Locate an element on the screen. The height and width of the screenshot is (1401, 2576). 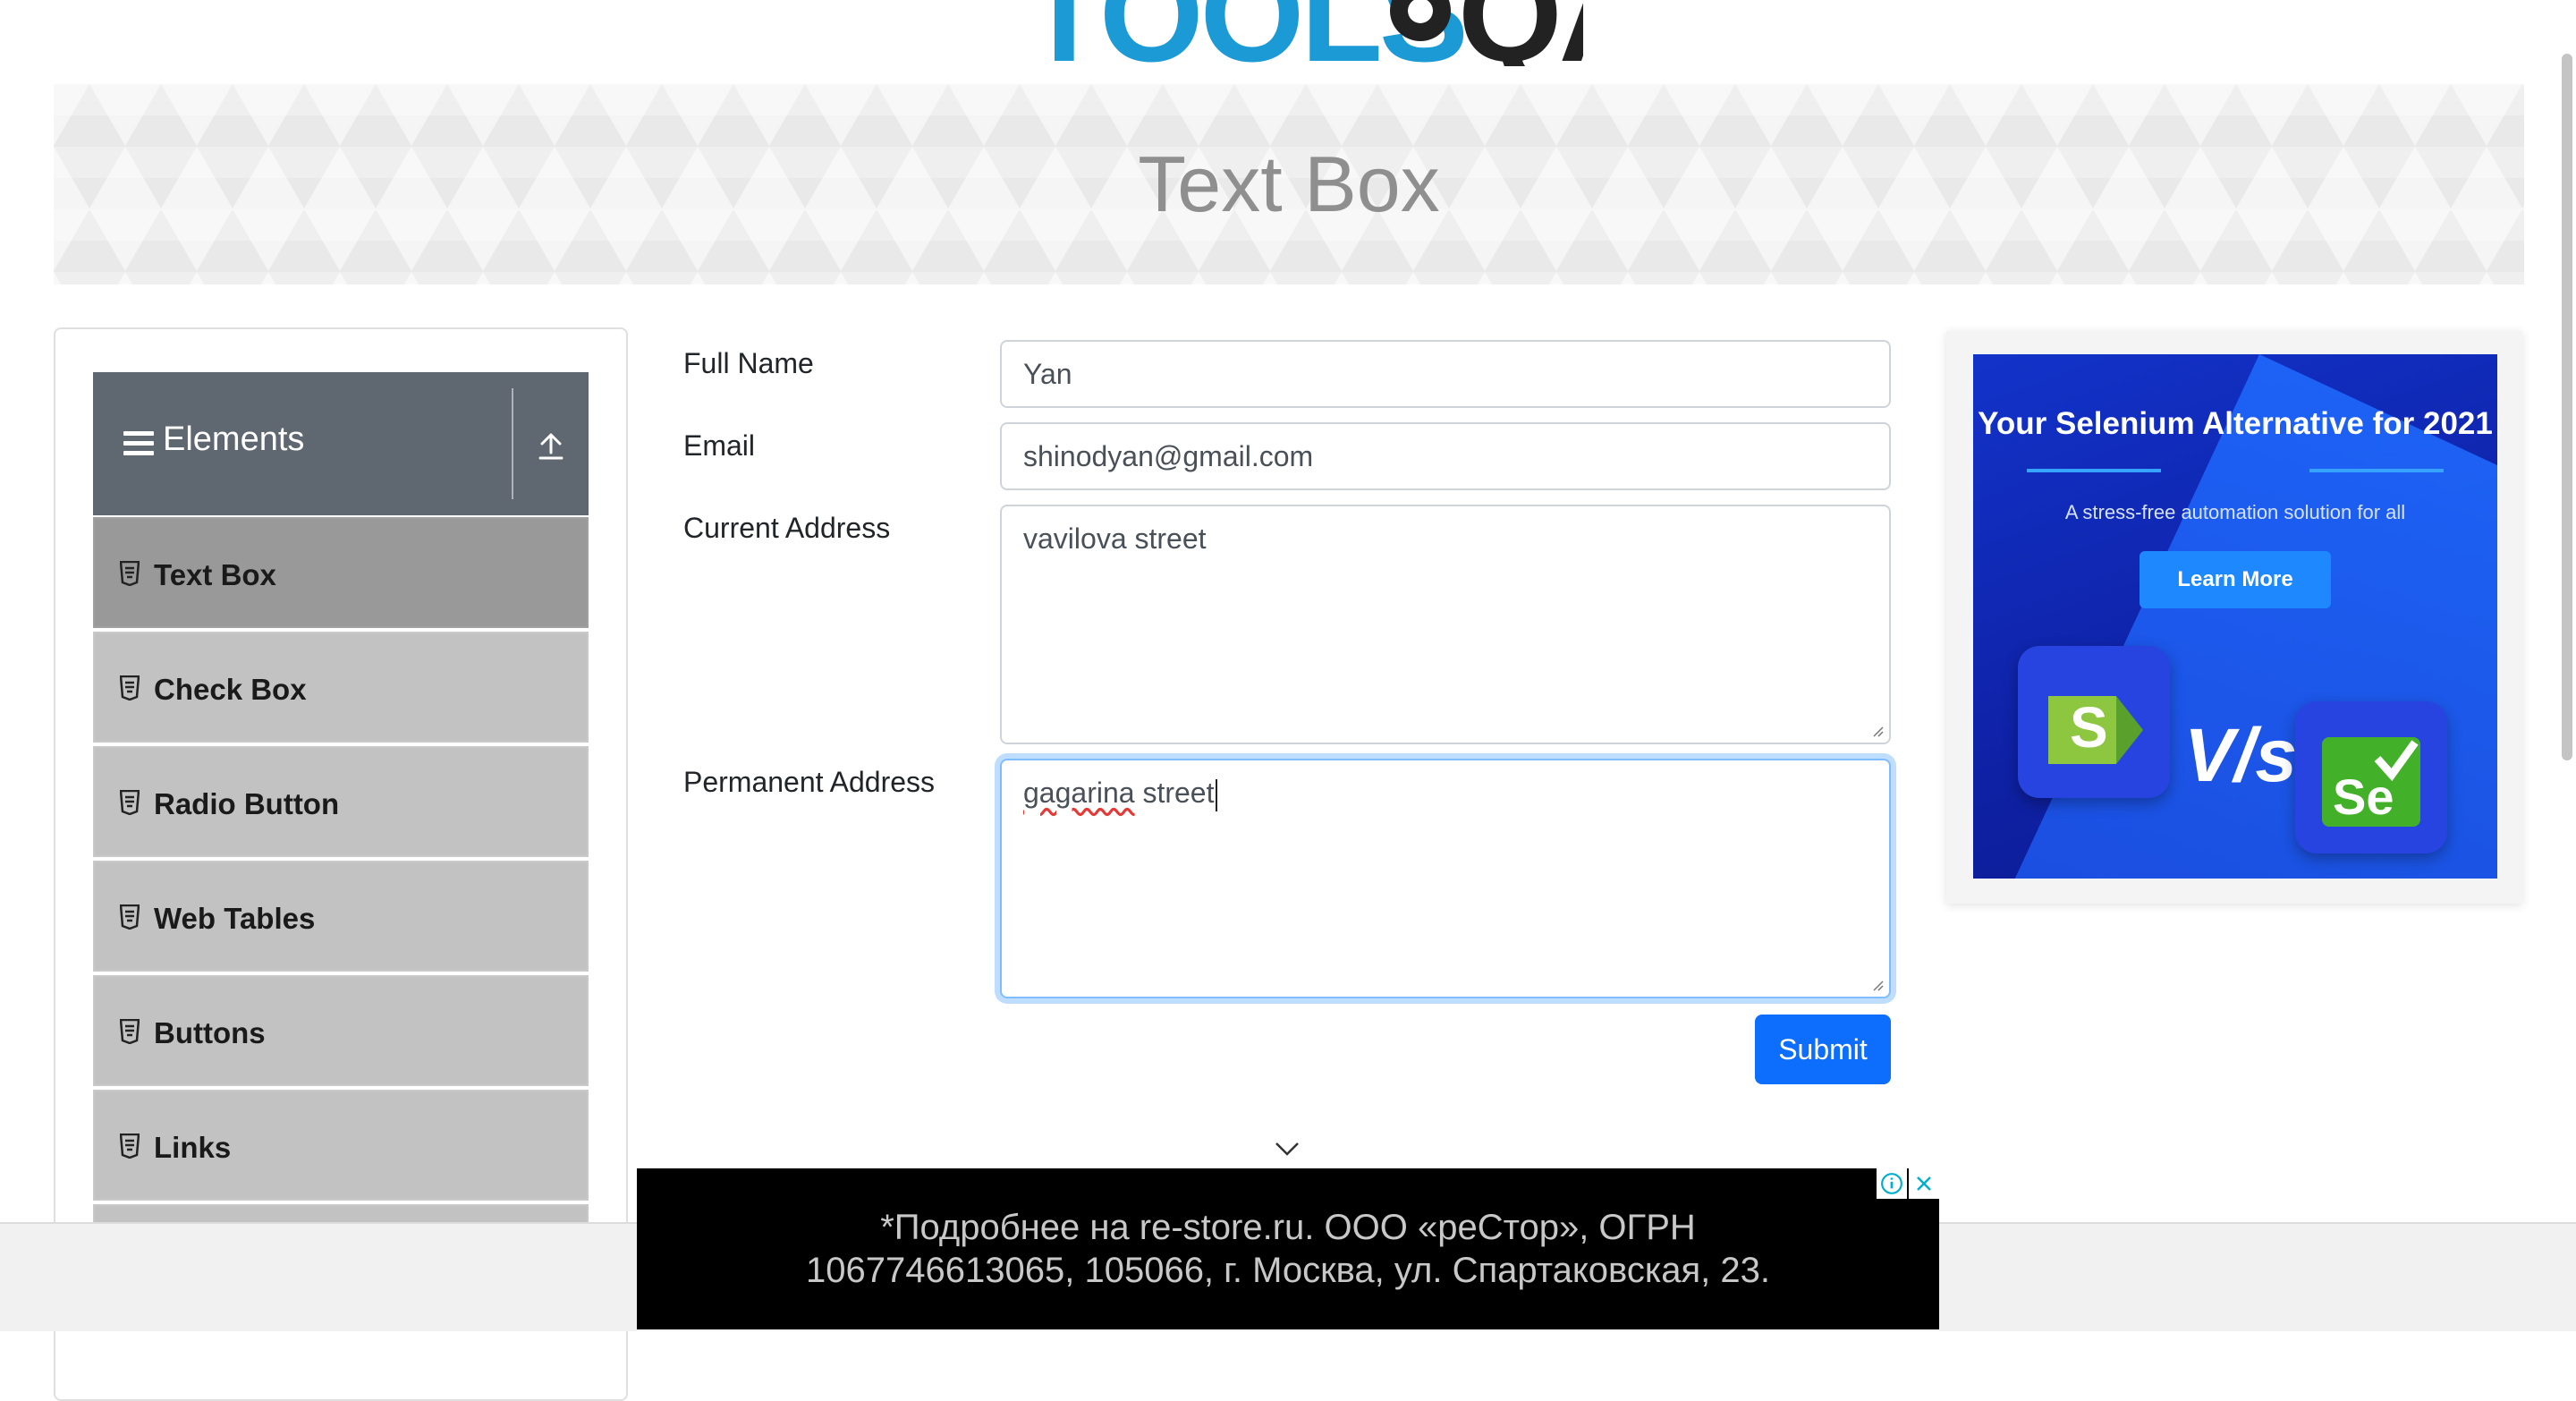
sidebar-item-check-box: Check Box is located at coordinates (341, 687).